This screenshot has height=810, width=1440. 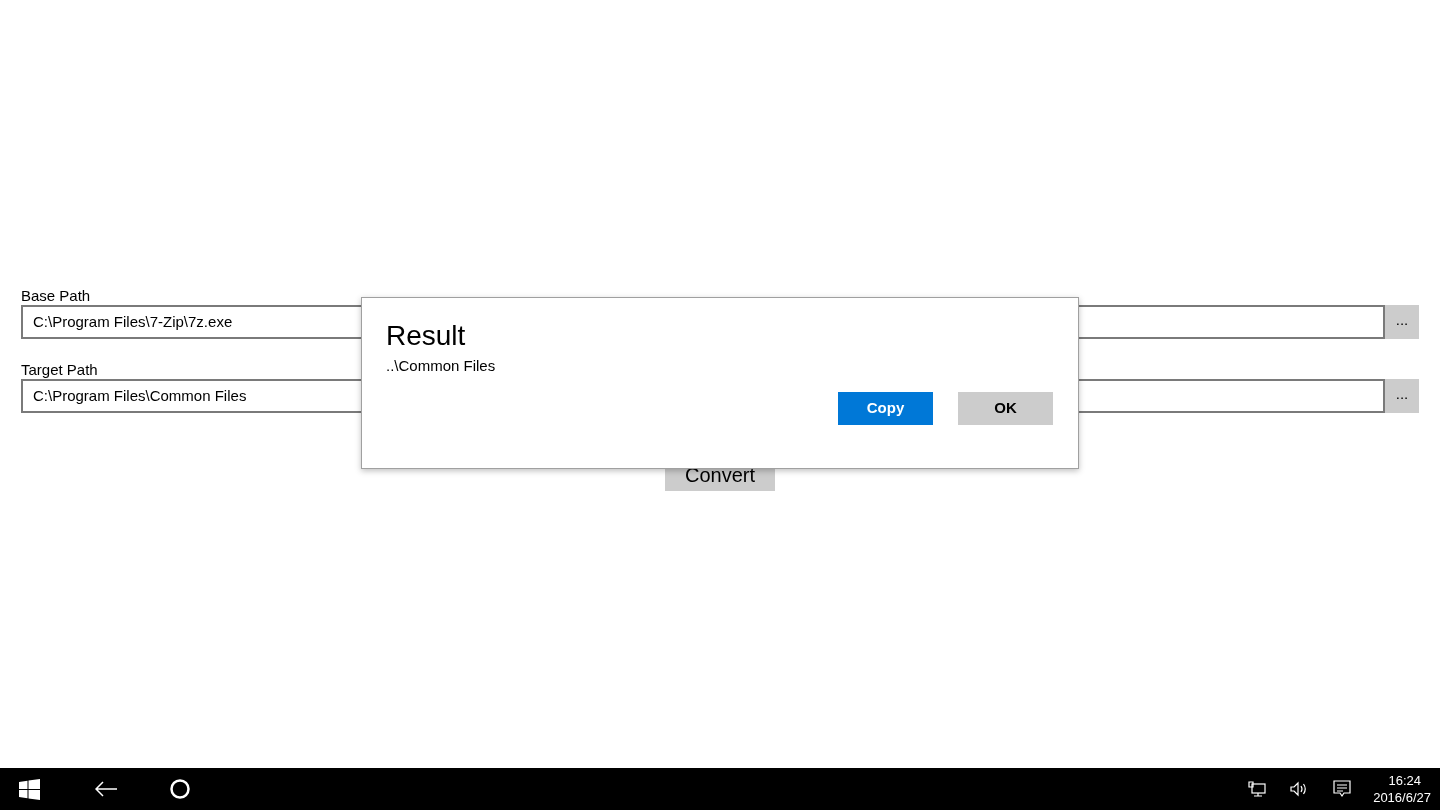 What do you see at coordinates (426, 336) in the screenshot?
I see `dialog-title: Result` at bounding box center [426, 336].